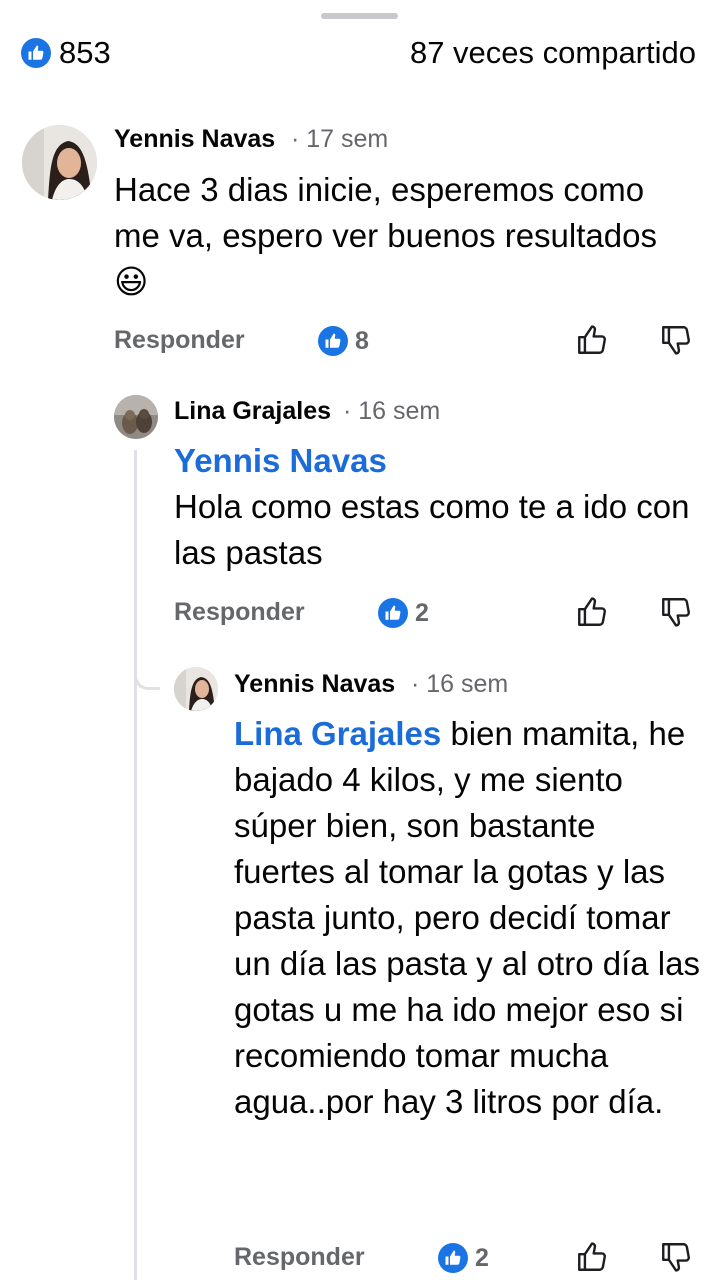 Image resolution: width=720 pixels, height=1280 pixels. Describe the element at coordinates (359, 16) in the screenshot. I see `sheet-grab-handle` at that location.